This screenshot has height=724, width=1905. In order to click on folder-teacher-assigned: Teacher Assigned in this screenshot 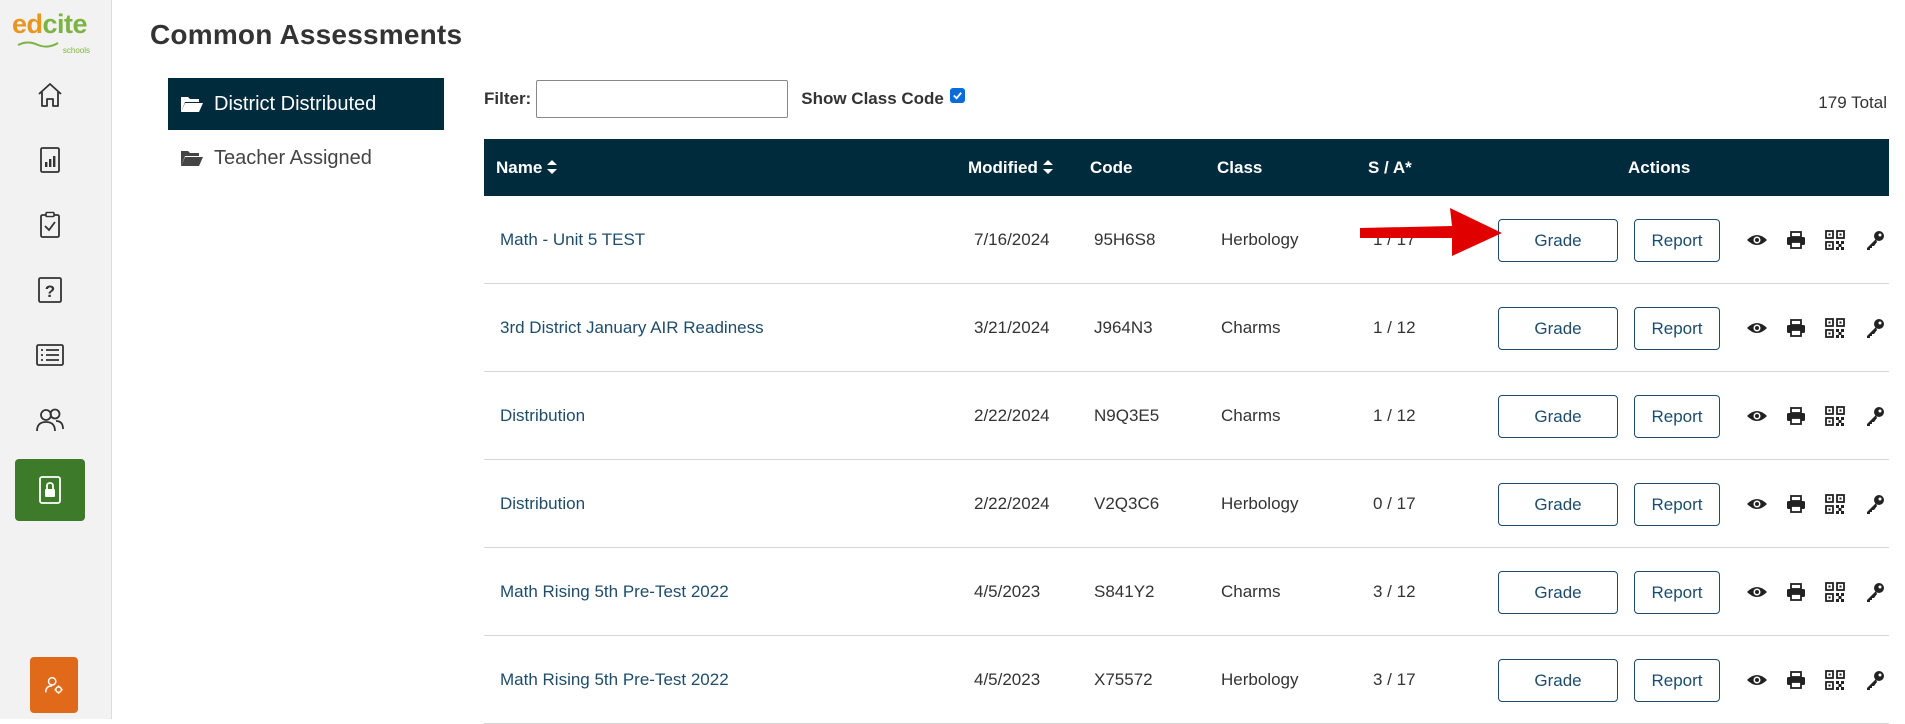, I will do `click(306, 158)`.